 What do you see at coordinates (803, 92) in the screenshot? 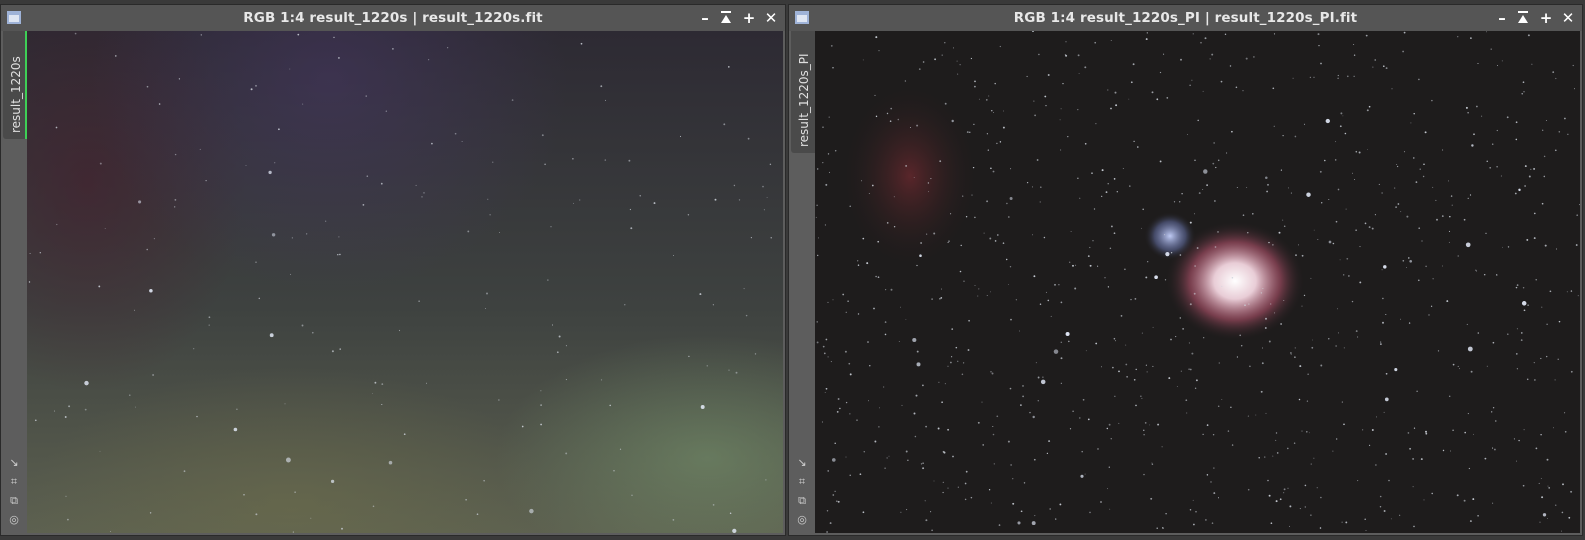
I see `view-tab: result_1220s_PI` at bounding box center [803, 92].